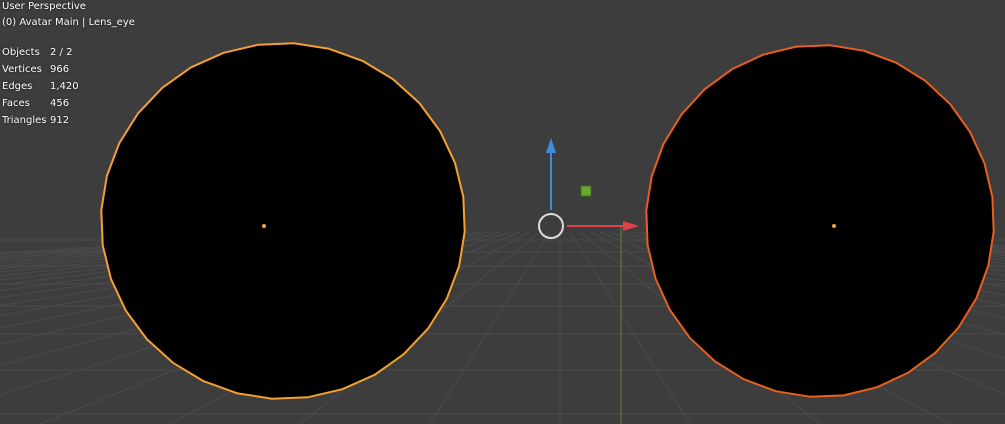  Describe the element at coordinates (17, 86) in the screenshot. I see `stats-label: Edges` at that location.